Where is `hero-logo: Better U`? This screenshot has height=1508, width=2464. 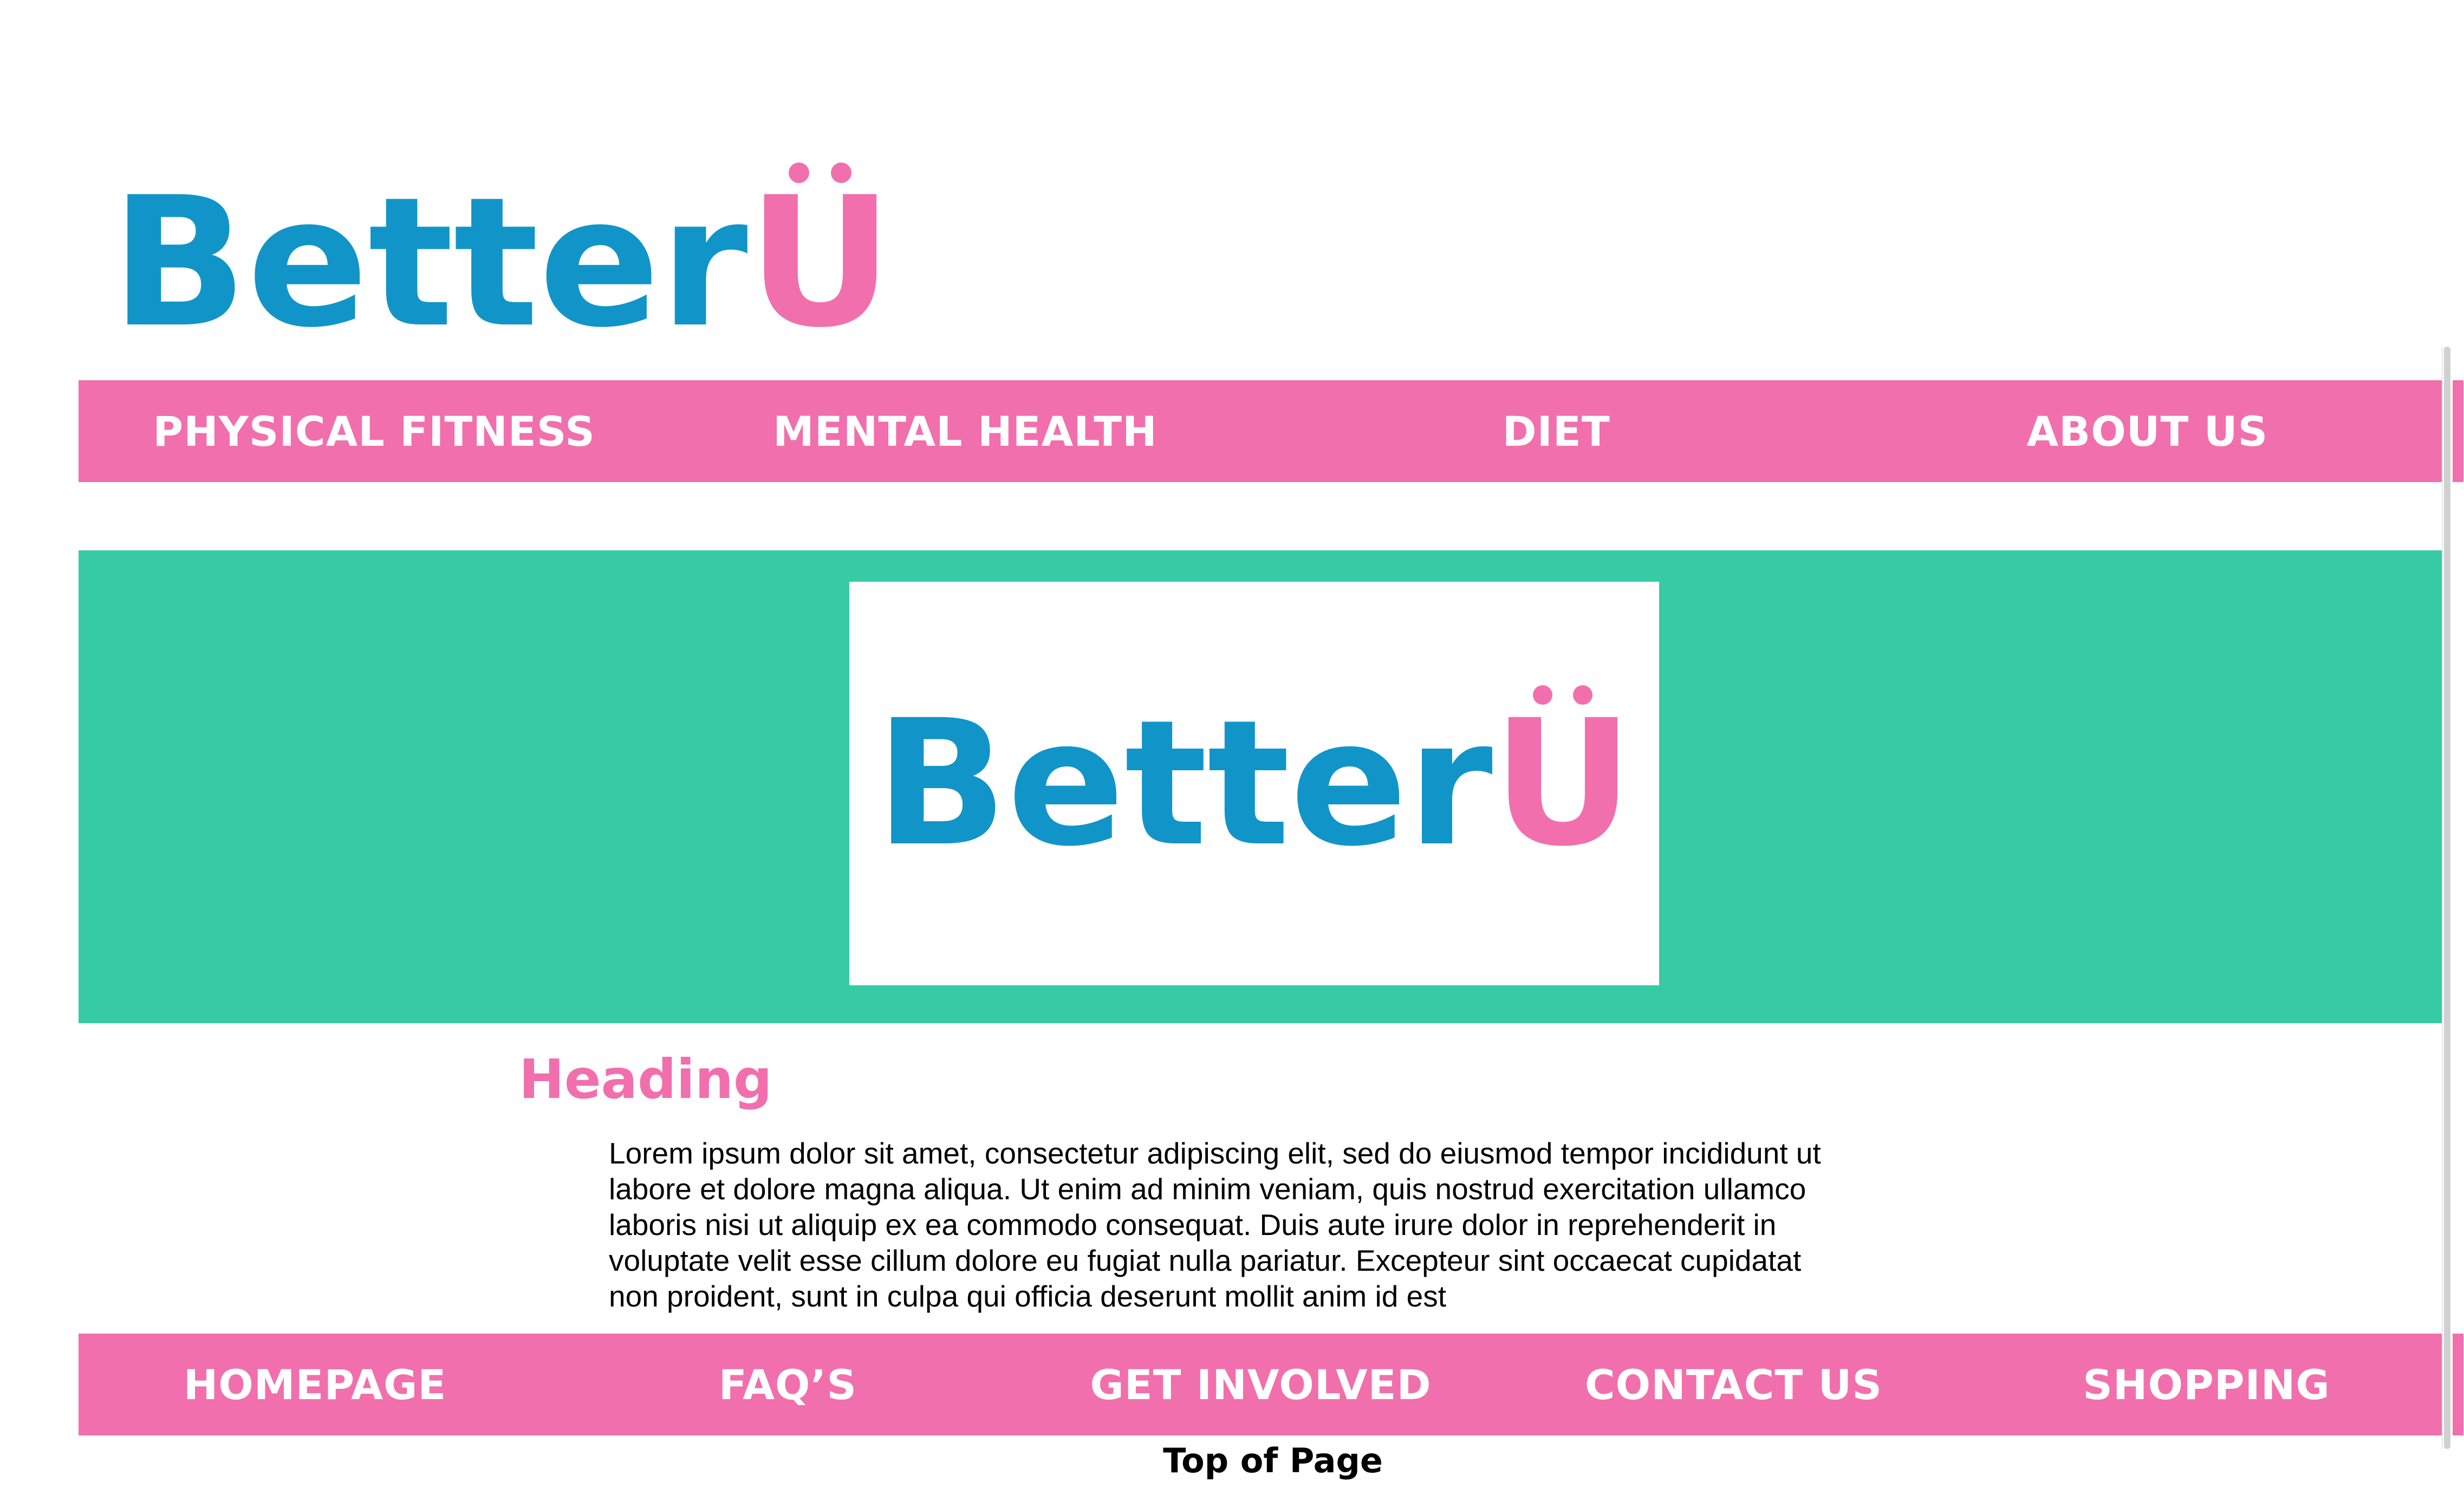
hero-logo: Better U is located at coordinates (1254, 783).